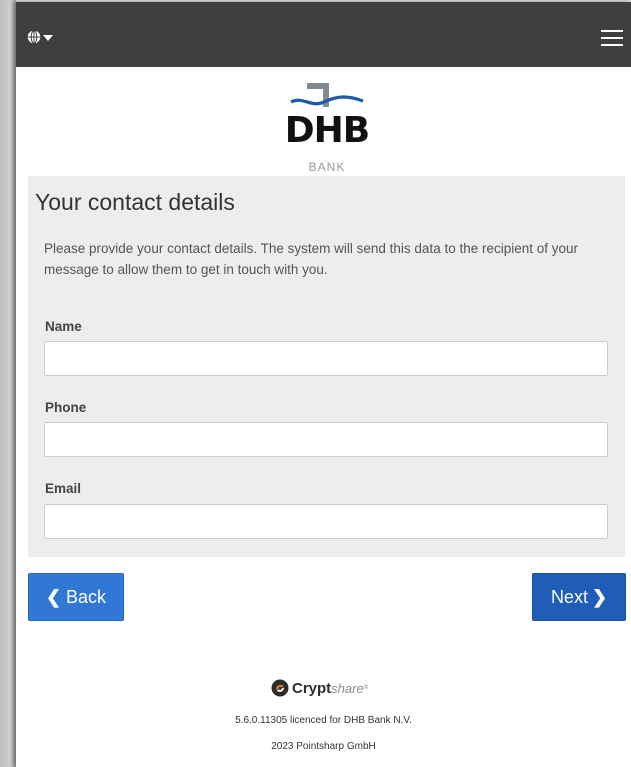  I want to click on name-input, so click(326, 358).